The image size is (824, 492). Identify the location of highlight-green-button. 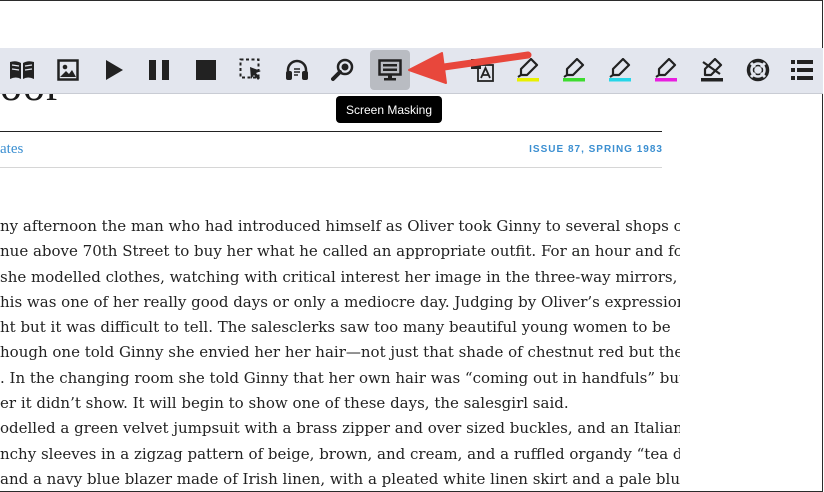
(574, 70).